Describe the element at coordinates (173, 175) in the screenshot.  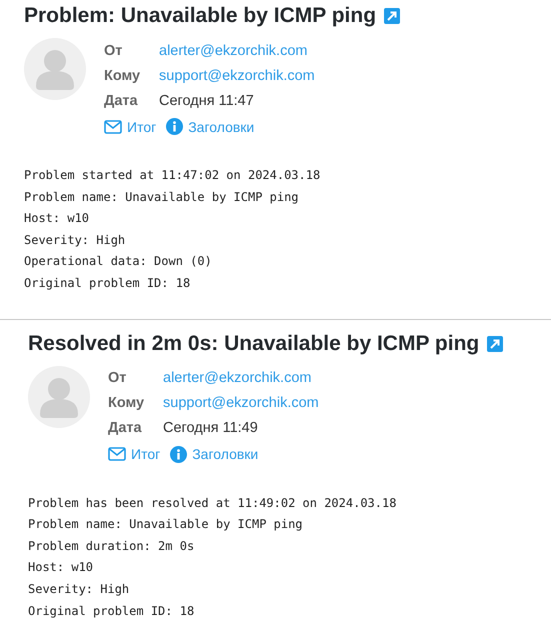
I see `message-line: Problem started at 11:47:02 on 2024.03.18` at that location.